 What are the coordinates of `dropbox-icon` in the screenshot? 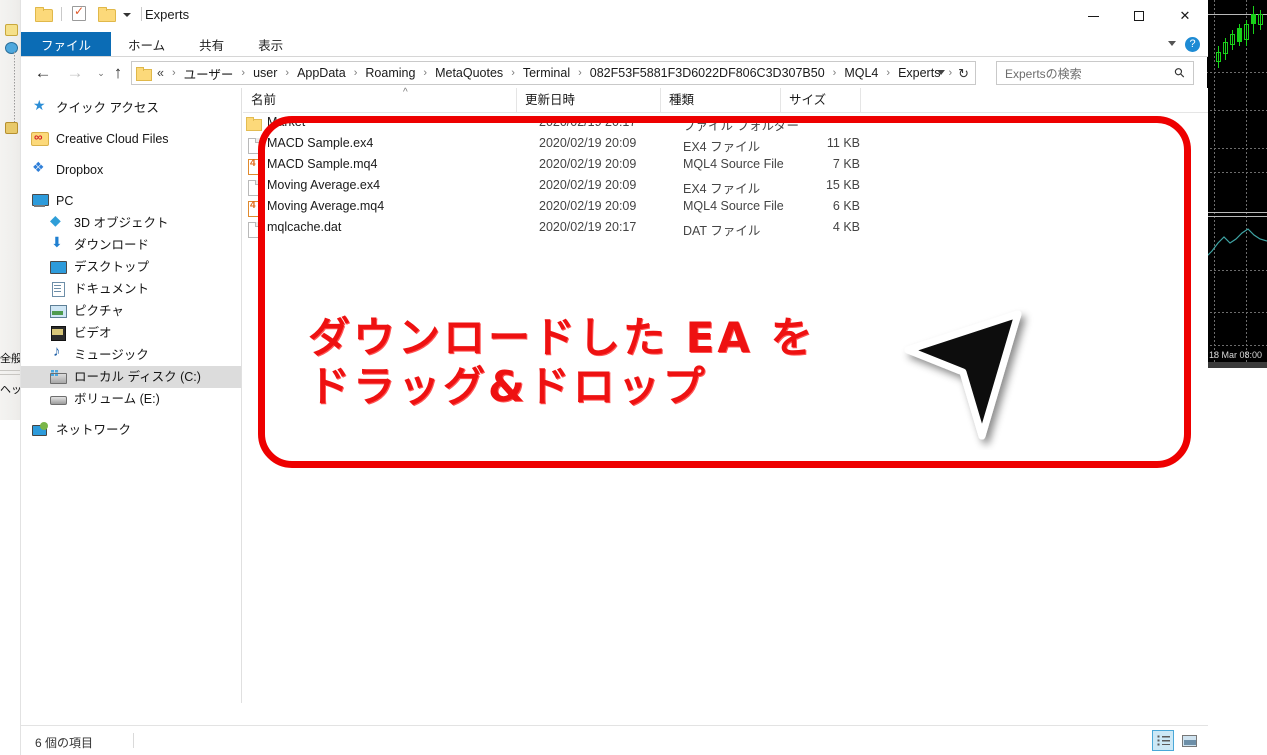 It's located at (40, 168).